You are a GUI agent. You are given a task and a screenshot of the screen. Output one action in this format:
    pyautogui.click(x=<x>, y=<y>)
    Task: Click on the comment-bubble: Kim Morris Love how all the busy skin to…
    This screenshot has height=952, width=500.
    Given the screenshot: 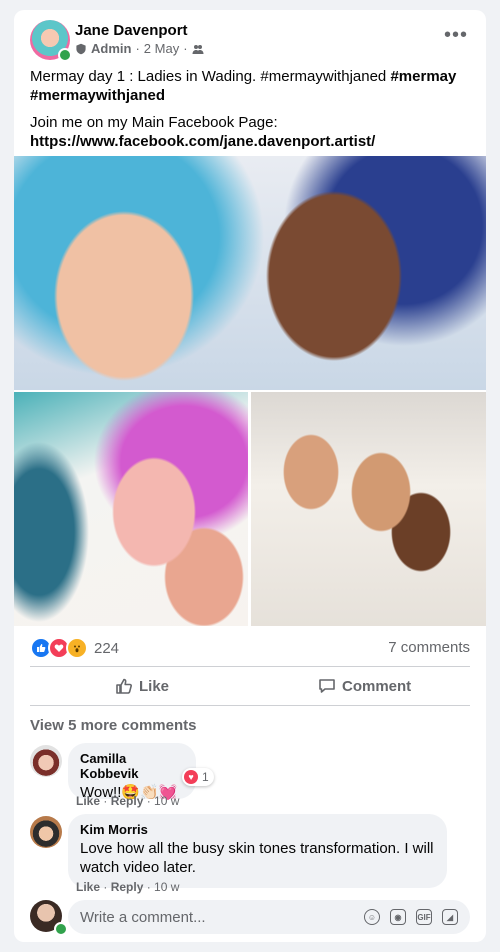 What is the action you would take?
    pyautogui.click(x=257, y=851)
    